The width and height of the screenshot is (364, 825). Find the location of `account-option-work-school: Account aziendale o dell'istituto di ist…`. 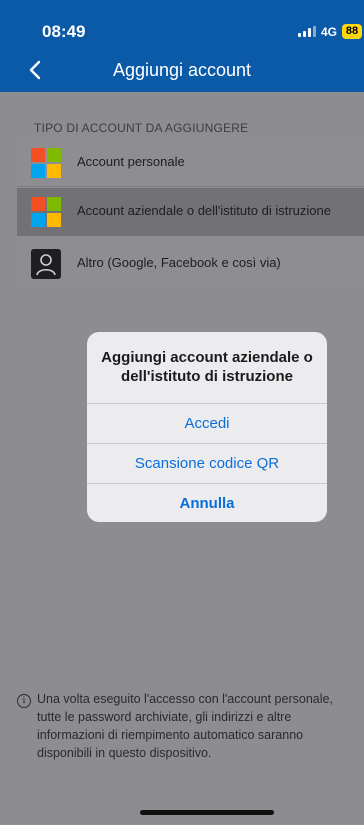

account-option-work-school: Account aziendale o dell'istituto di ist… is located at coordinates (190, 212).